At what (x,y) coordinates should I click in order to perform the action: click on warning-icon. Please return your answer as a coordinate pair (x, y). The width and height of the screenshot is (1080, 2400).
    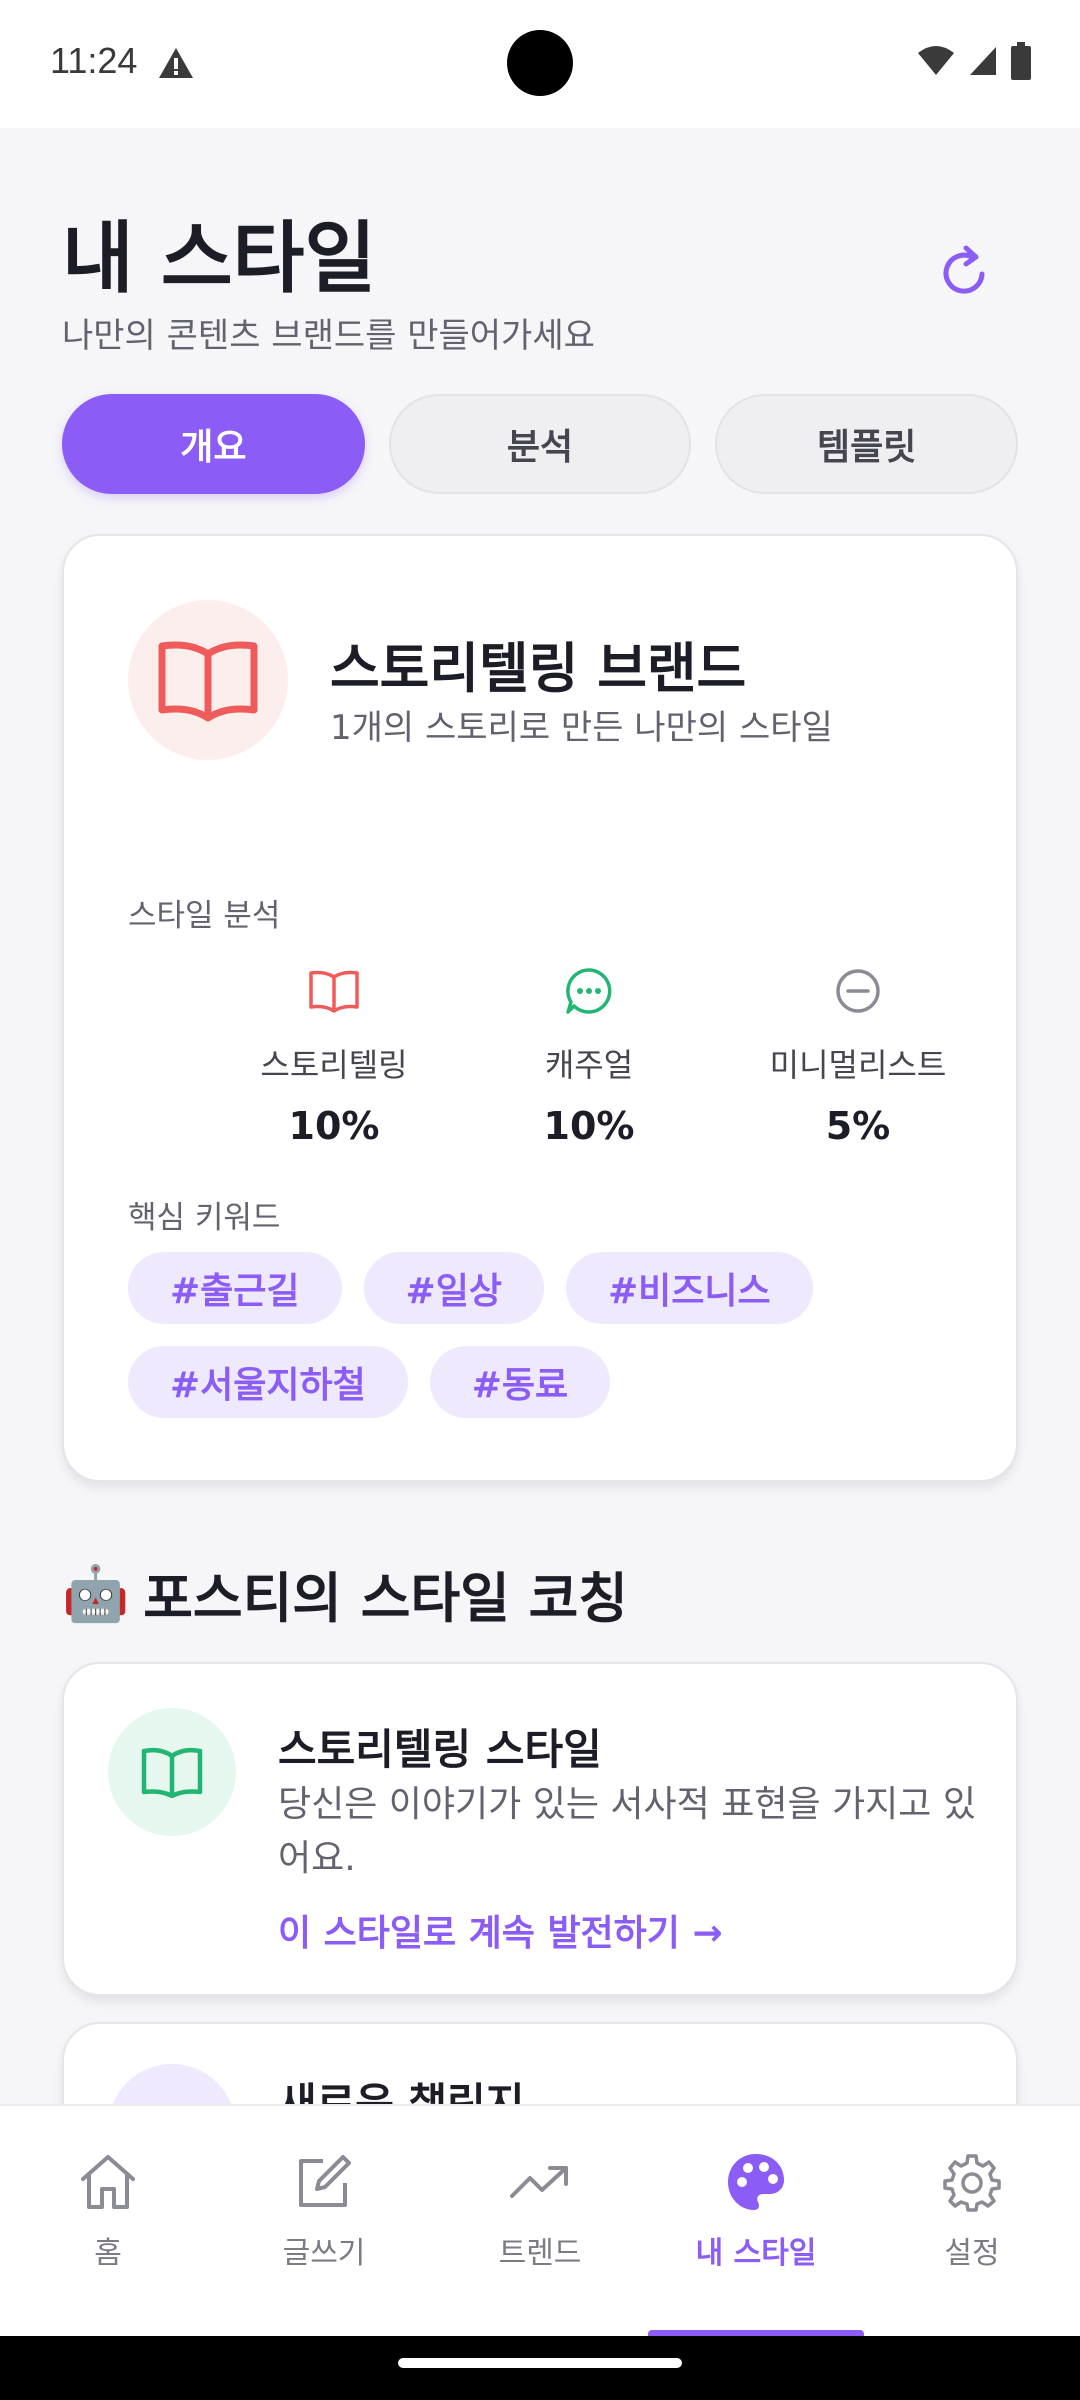
    Looking at the image, I should click on (176, 63).